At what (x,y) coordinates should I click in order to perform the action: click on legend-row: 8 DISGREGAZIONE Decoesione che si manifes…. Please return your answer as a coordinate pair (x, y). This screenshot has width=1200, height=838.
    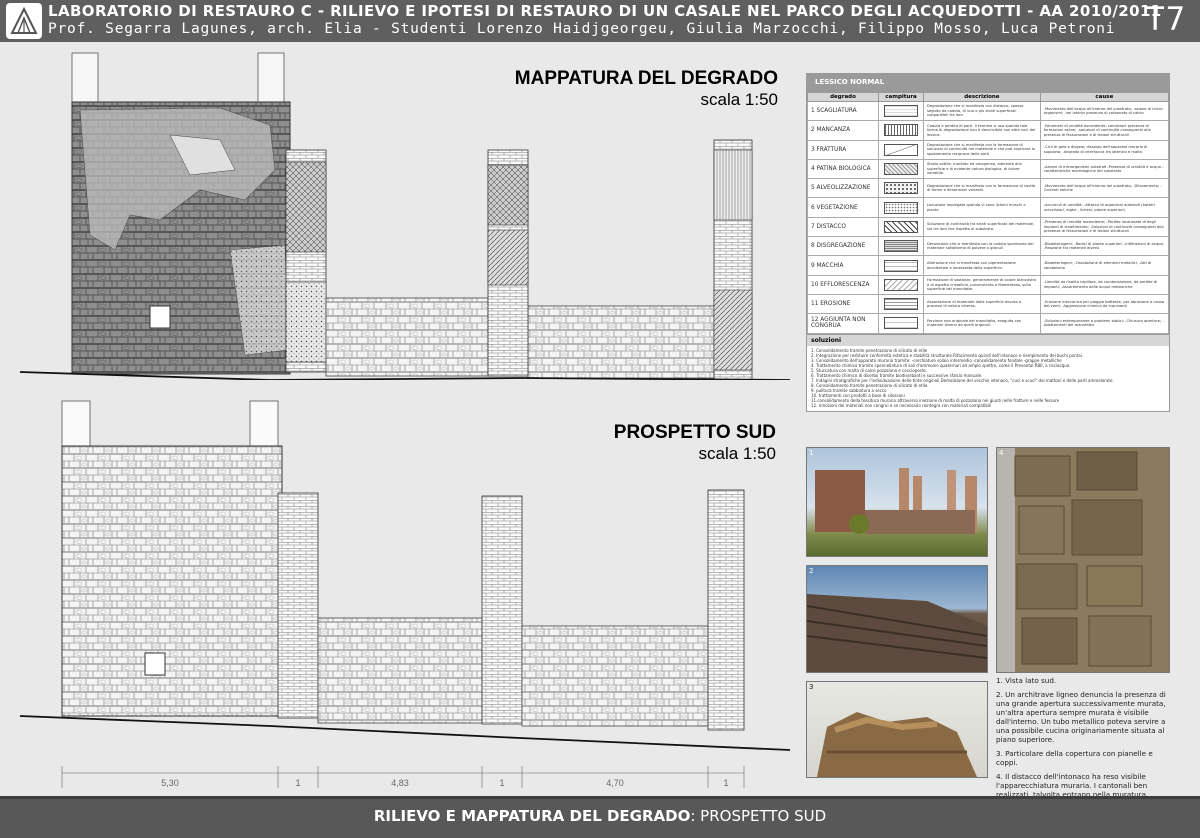
    Looking at the image, I should click on (988, 246).